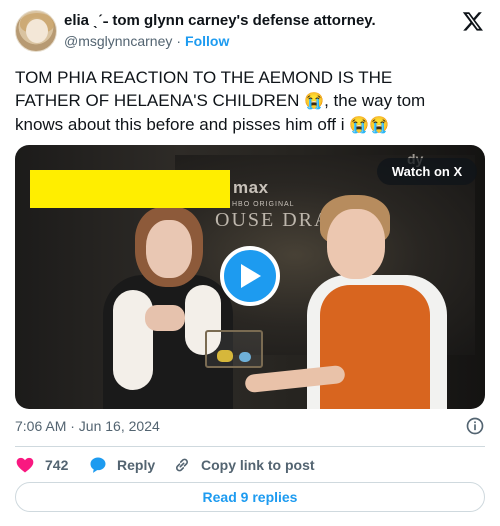 The height and width of the screenshot is (526, 500). I want to click on avatar, so click(36, 31).